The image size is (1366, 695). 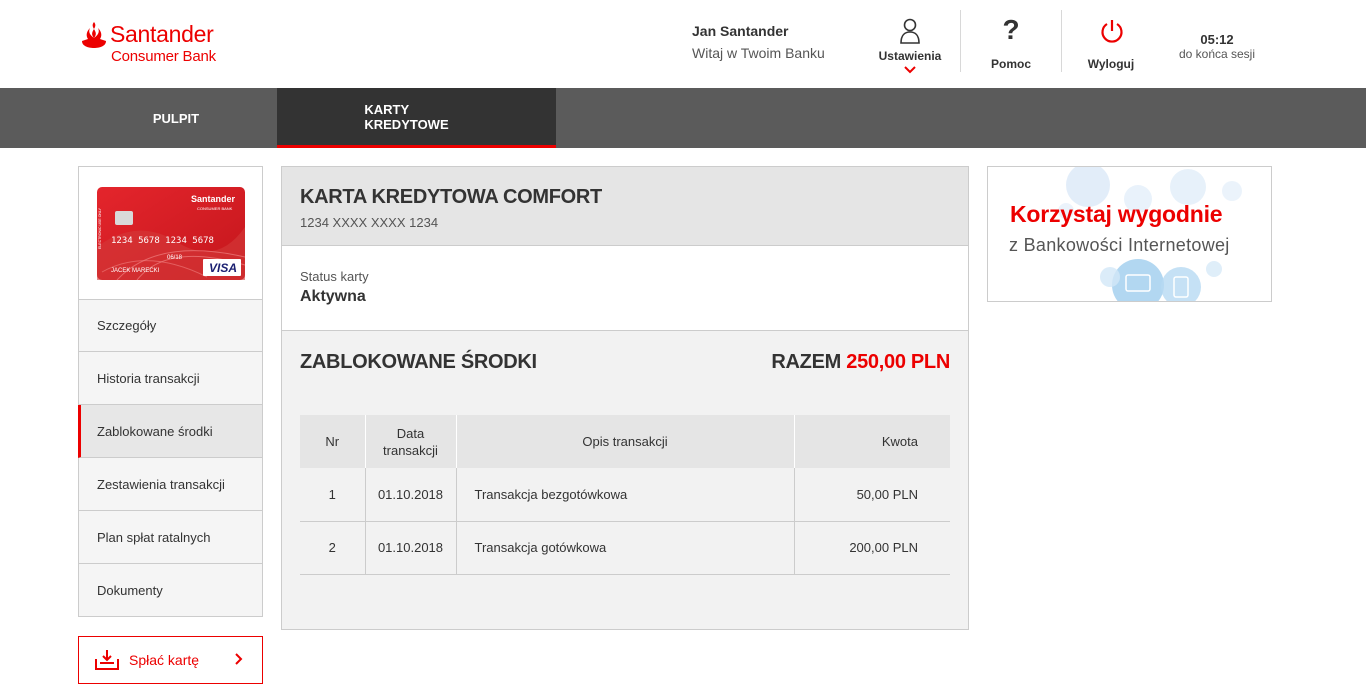 What do you see at coordinates (333, 548) in the screenshot?
I see `cell-nr: 2` at bounding box center [333, 548].